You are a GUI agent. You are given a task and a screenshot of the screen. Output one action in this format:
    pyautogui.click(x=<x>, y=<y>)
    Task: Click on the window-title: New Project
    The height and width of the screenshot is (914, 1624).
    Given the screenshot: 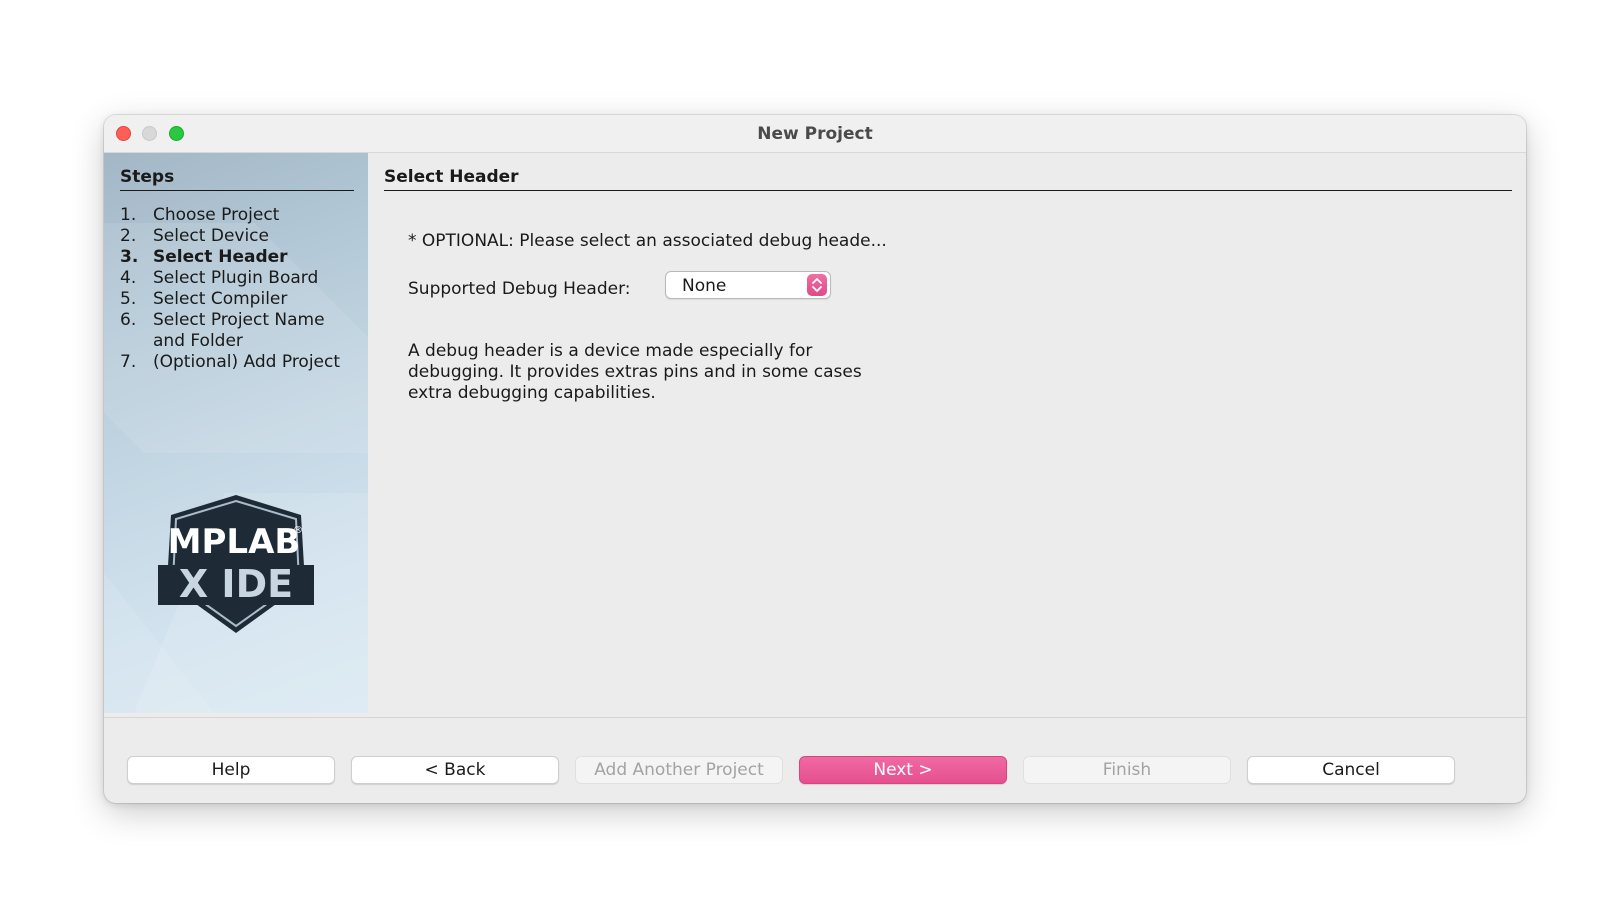 What is the action you would take?
    pyautogui.click(x=815, y=134)
    